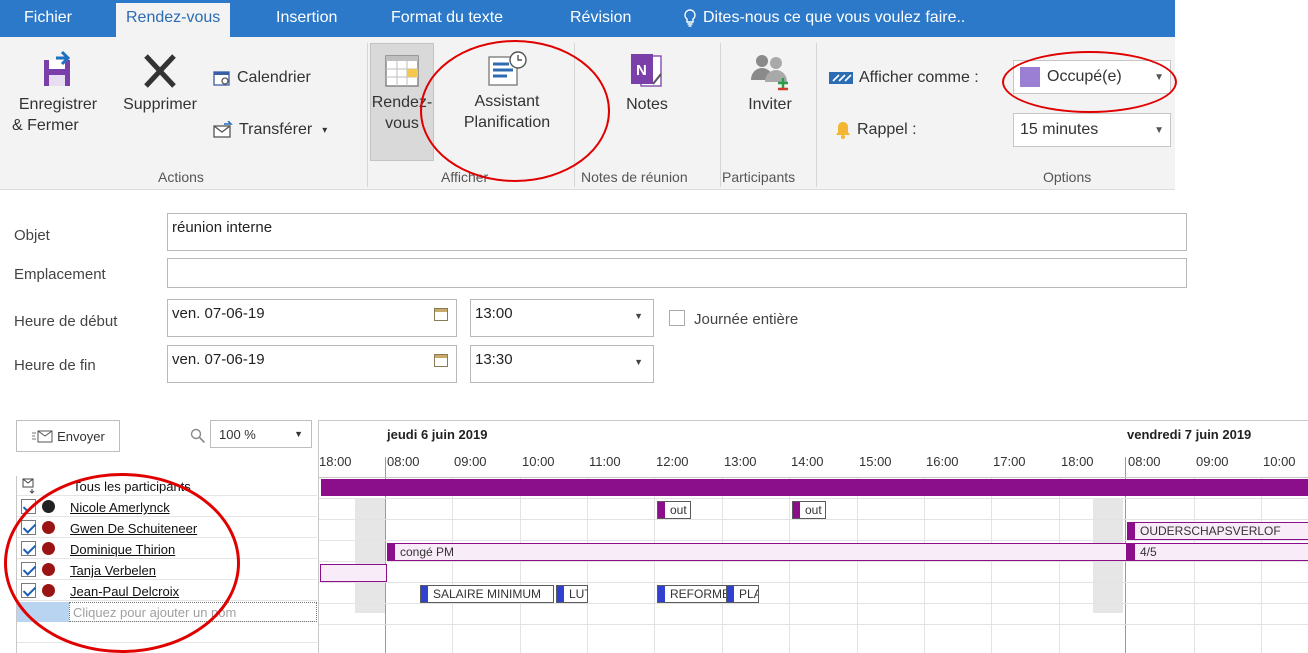 This screenshot has width=1308, height=653. Describe the element at coordinates (1092, 130) in the screenshot. I see `reminder-dropdown: 15 minutes ▼` at that location.